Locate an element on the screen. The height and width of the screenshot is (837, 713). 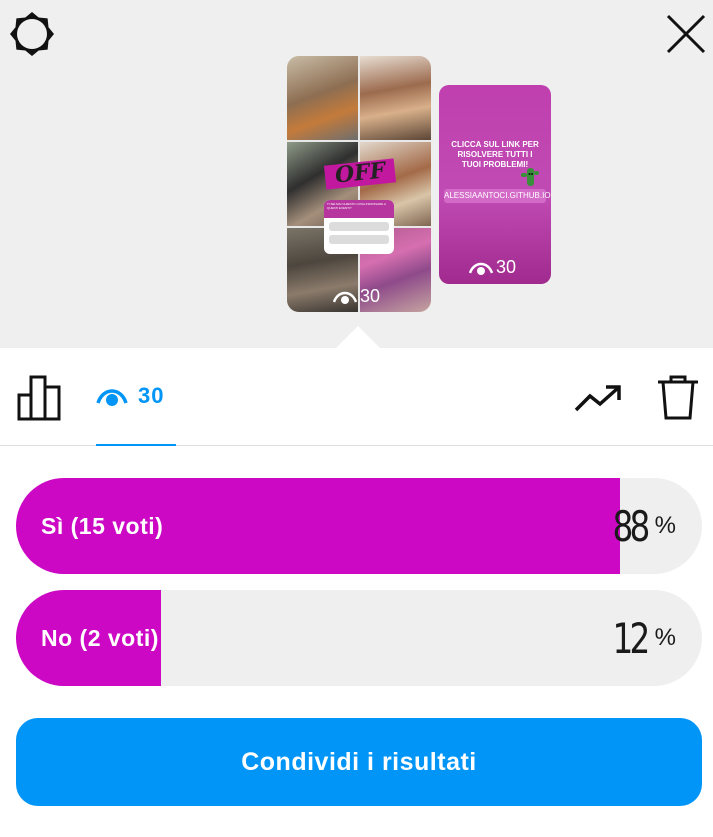
promote-button is located at coordinates (598, 398).